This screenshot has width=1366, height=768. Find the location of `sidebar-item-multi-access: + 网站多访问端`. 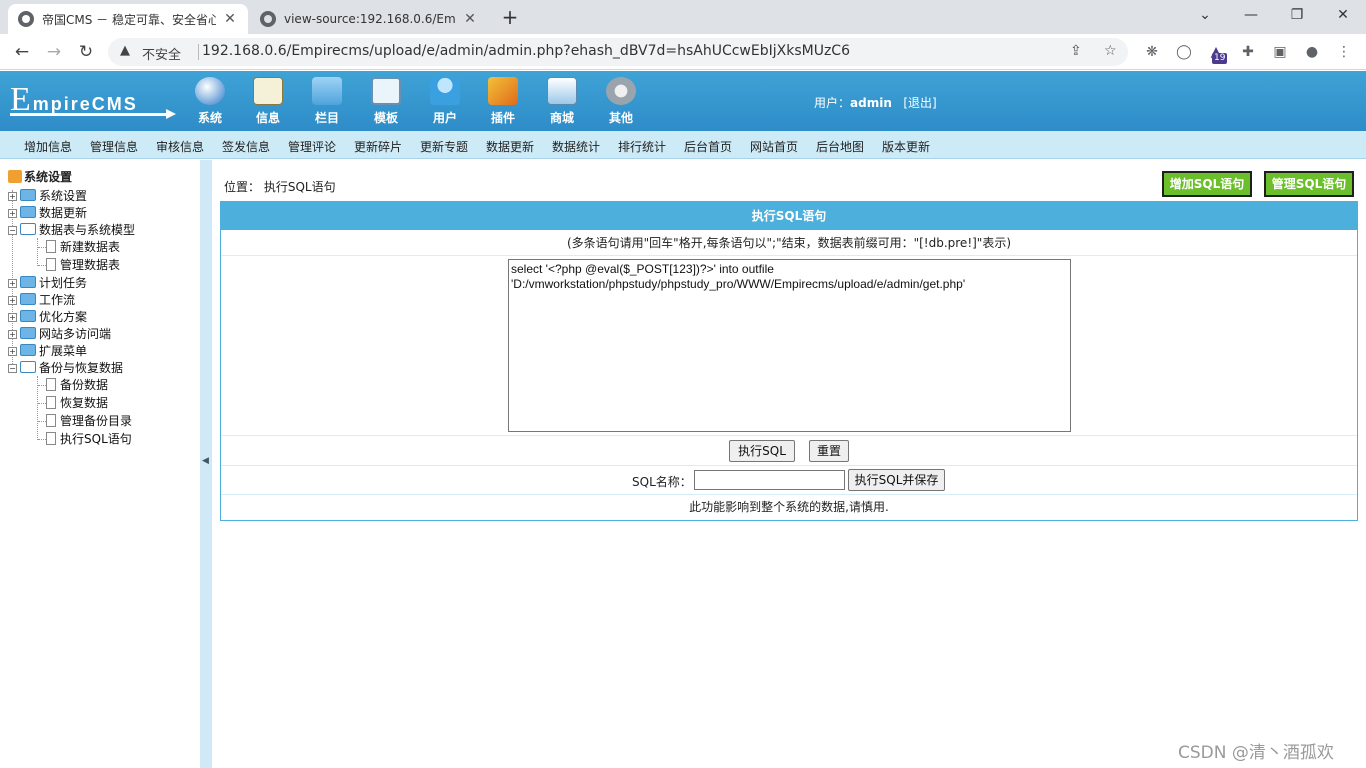

sidebar-item-multi-access: + 网站多访问端 is located at coordinates (59, 333).